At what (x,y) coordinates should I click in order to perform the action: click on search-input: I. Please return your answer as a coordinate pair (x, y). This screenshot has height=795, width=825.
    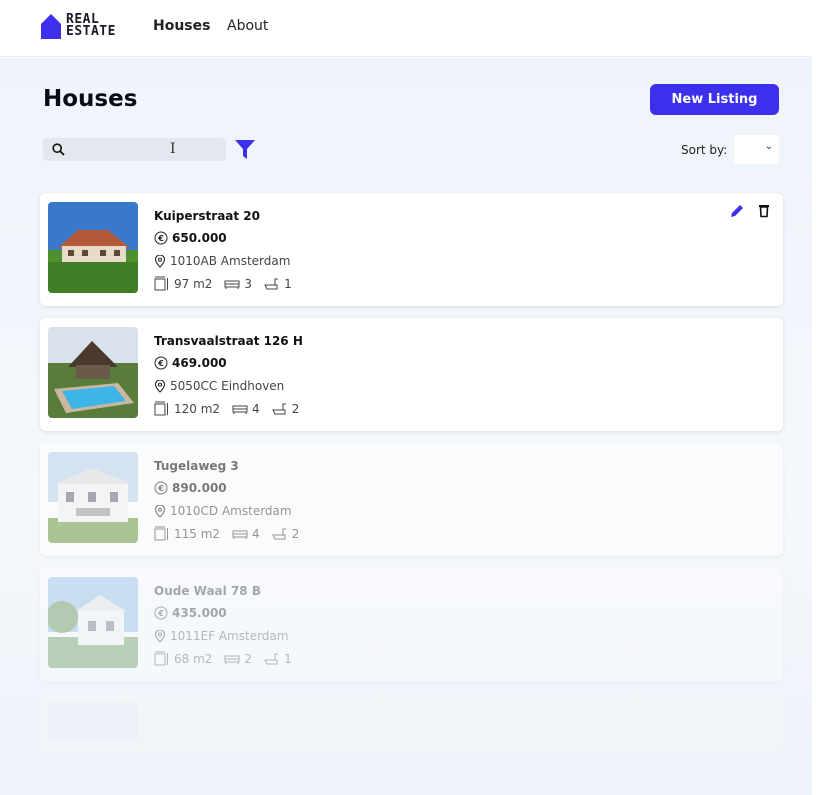
    Looking at the image, I should click on (134, 149).